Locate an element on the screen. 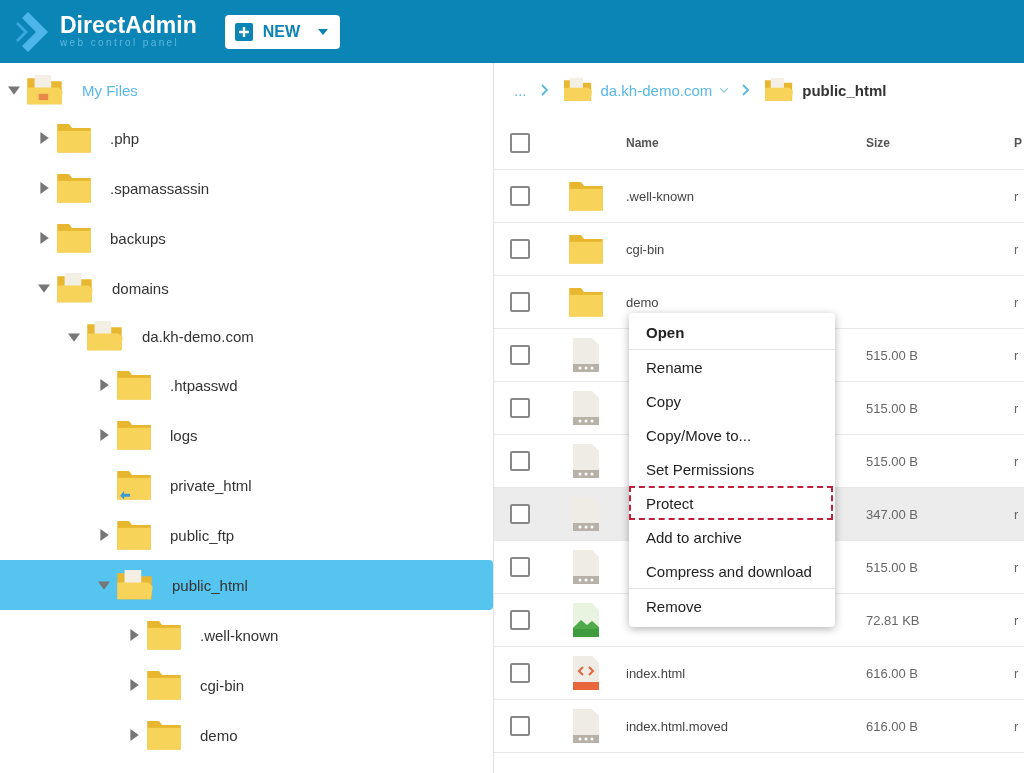 This screenshot has width=1024, height=773. menu-item: Copy is located at coordinates (732, 401).